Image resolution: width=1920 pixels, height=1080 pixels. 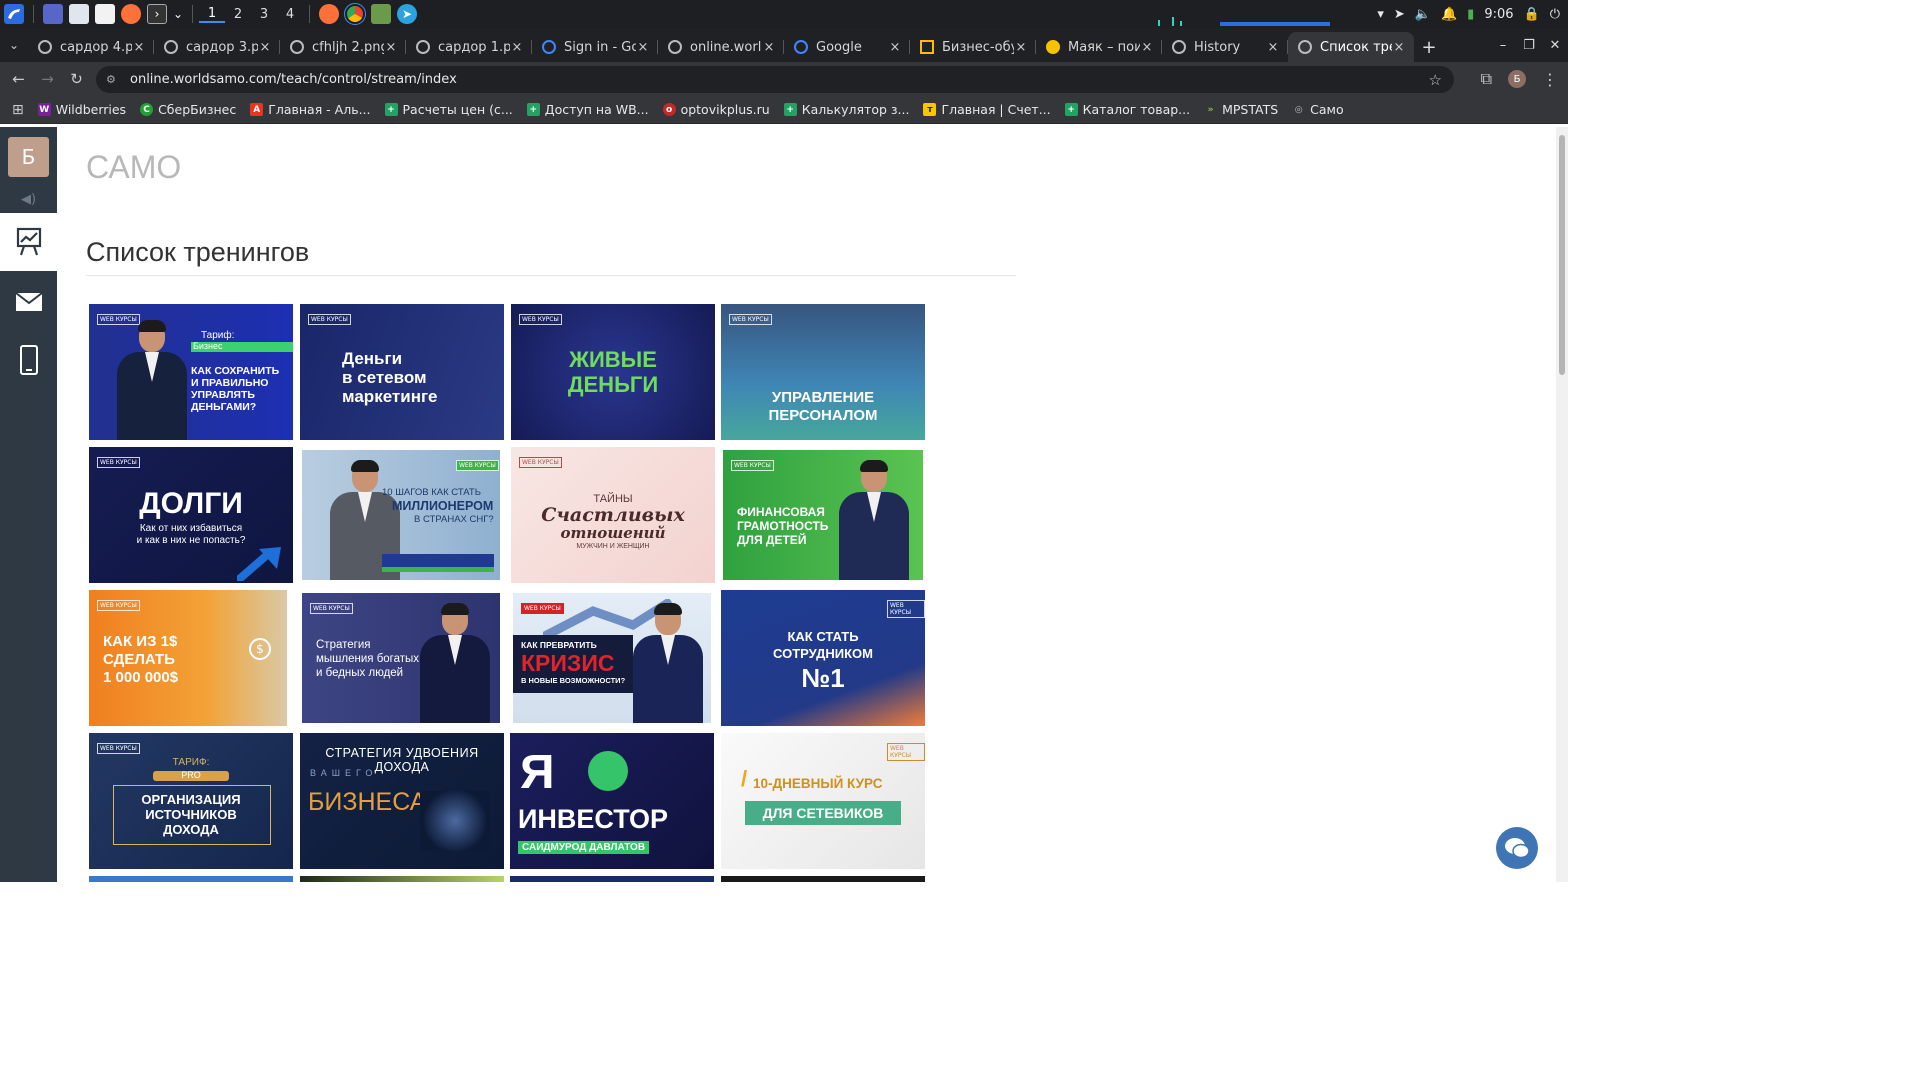 I want to click on tab-training-list: Список тренингов×, so click(x=1351, y=47).